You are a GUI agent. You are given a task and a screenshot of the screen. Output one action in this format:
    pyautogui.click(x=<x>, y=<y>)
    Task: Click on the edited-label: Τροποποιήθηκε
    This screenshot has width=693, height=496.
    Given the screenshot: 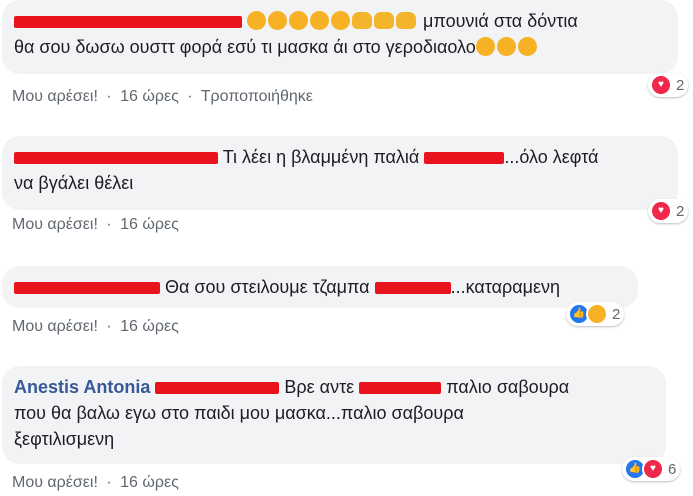 What is the action you would take?
    pyautogui.click(x=257, y=96)
    